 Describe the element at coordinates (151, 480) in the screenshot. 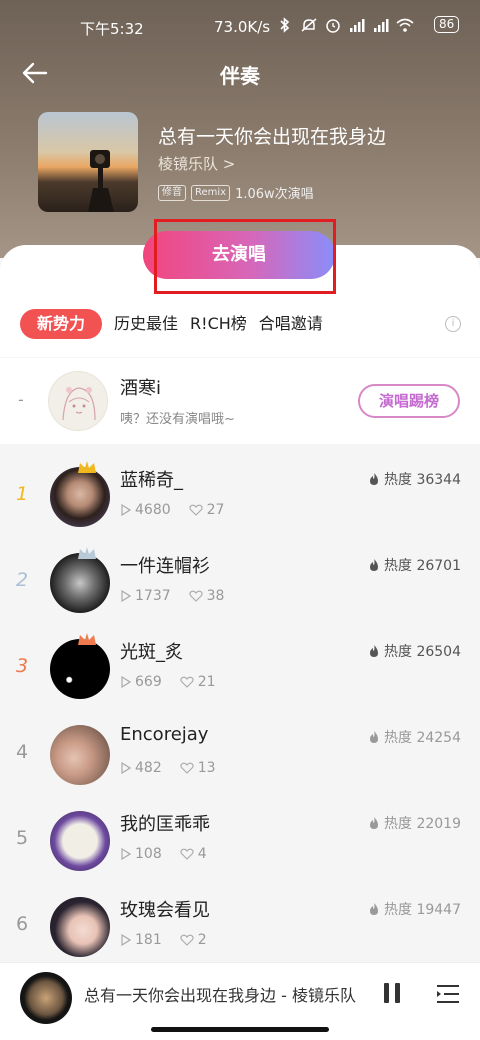

I see `user-name: 蓝稀奇_` at that location.